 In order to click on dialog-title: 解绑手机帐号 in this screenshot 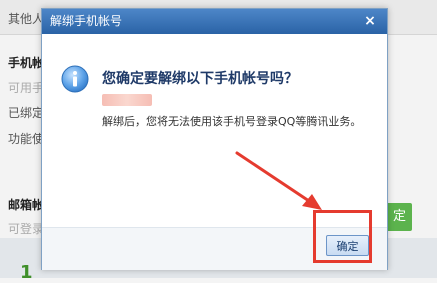, I will do `click(86, 21)`.